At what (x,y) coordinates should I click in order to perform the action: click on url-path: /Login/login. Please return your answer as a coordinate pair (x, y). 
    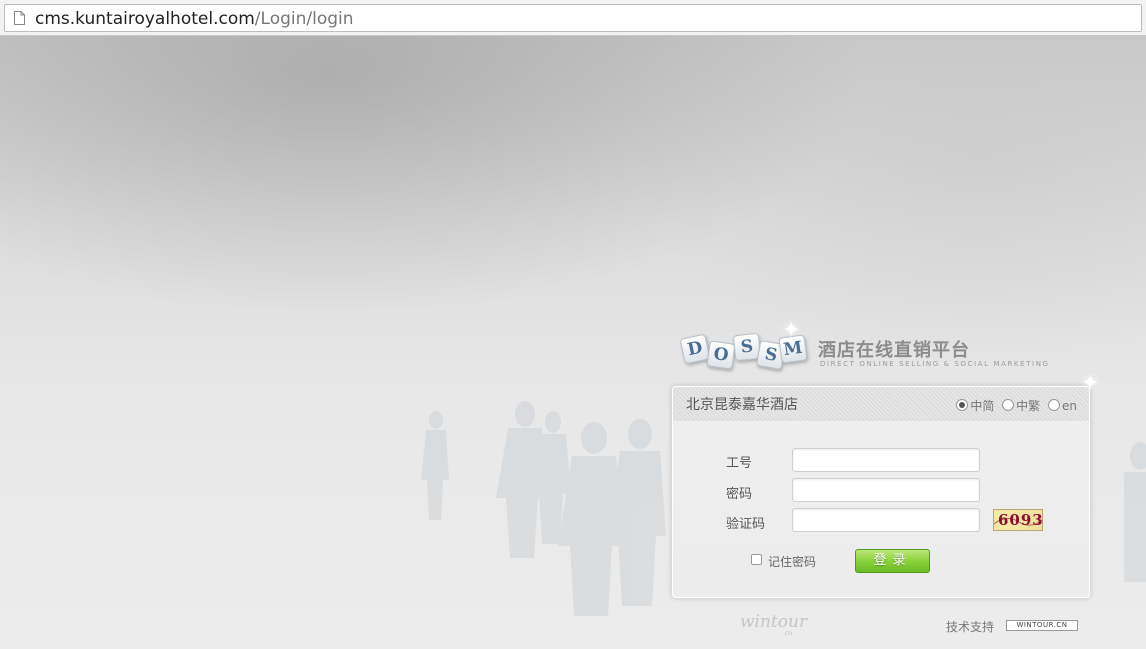
    Looking at the image, I should click on (304, 19).